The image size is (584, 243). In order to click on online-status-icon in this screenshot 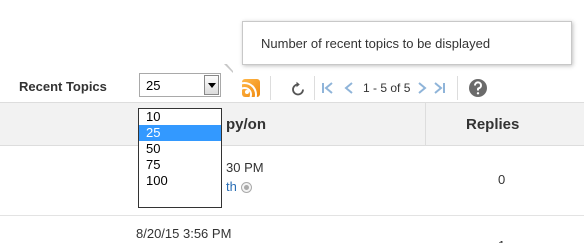, I will do `click(246, 187)`.